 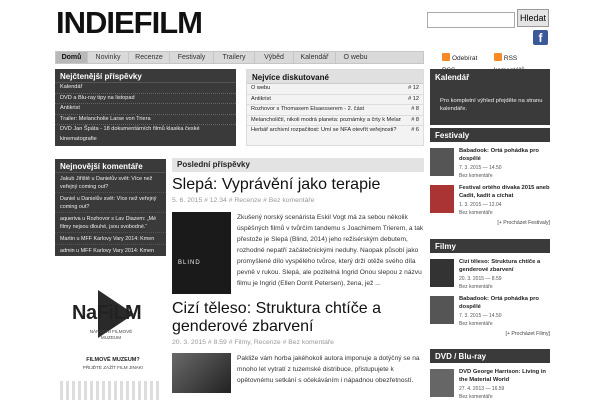 I want to click on top-post-item: Kalendář, so click(x=145, y=88).